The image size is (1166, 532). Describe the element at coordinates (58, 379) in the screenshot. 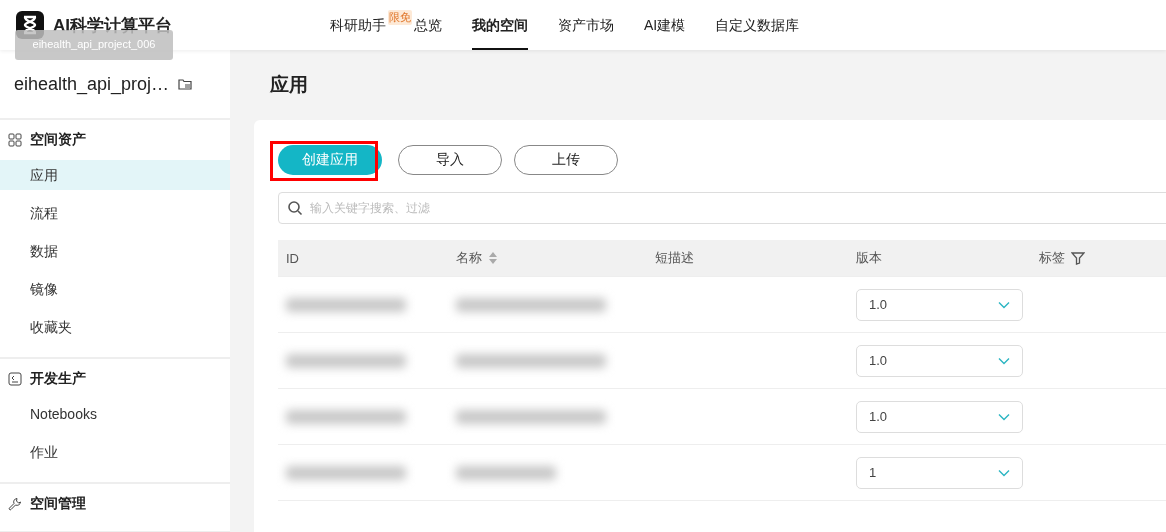

I see `section-heading: 开发生产` at that location.